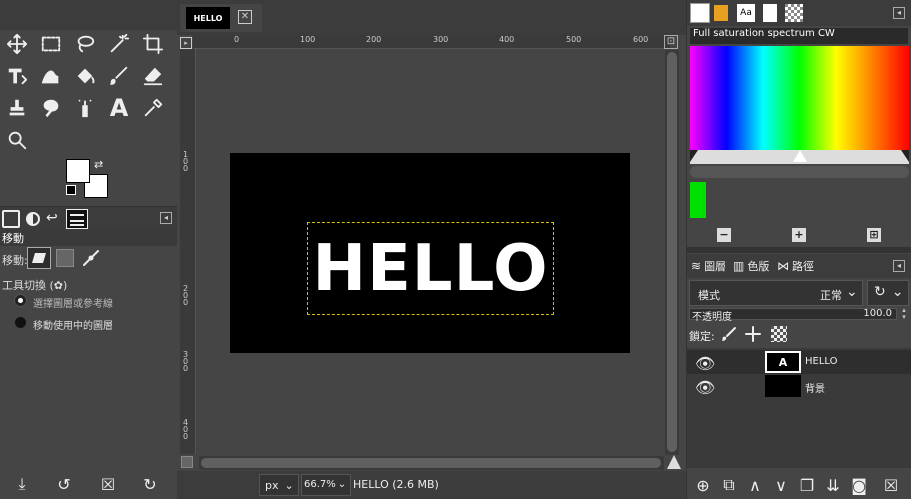  I want to click on right-stop-icon, so click(905, 156).